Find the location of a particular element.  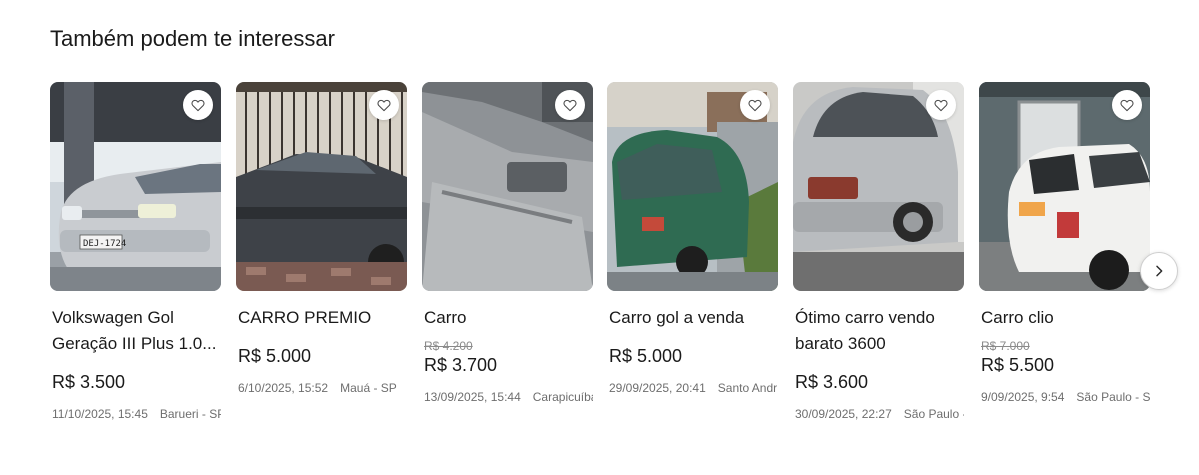

listing-location: Carapicuíba is located at coordinates (562, 397).